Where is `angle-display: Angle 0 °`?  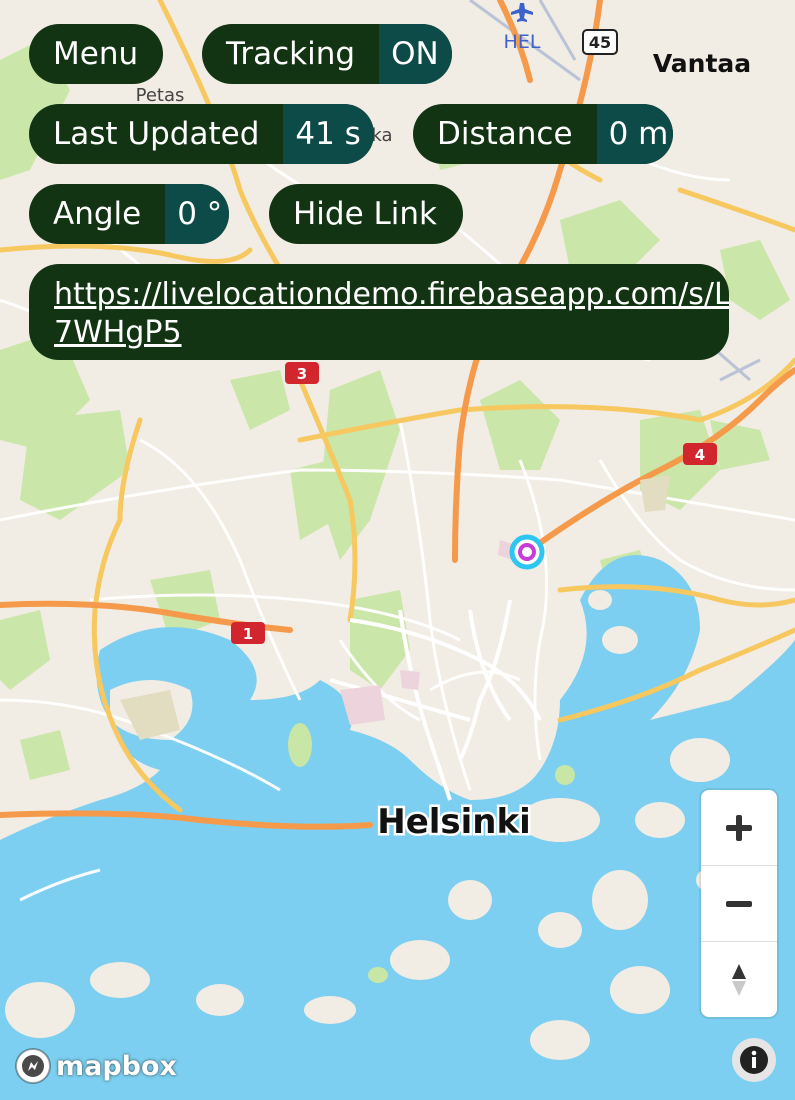 angle-display: Angle 0 ° is located at coordinates (129, 214).